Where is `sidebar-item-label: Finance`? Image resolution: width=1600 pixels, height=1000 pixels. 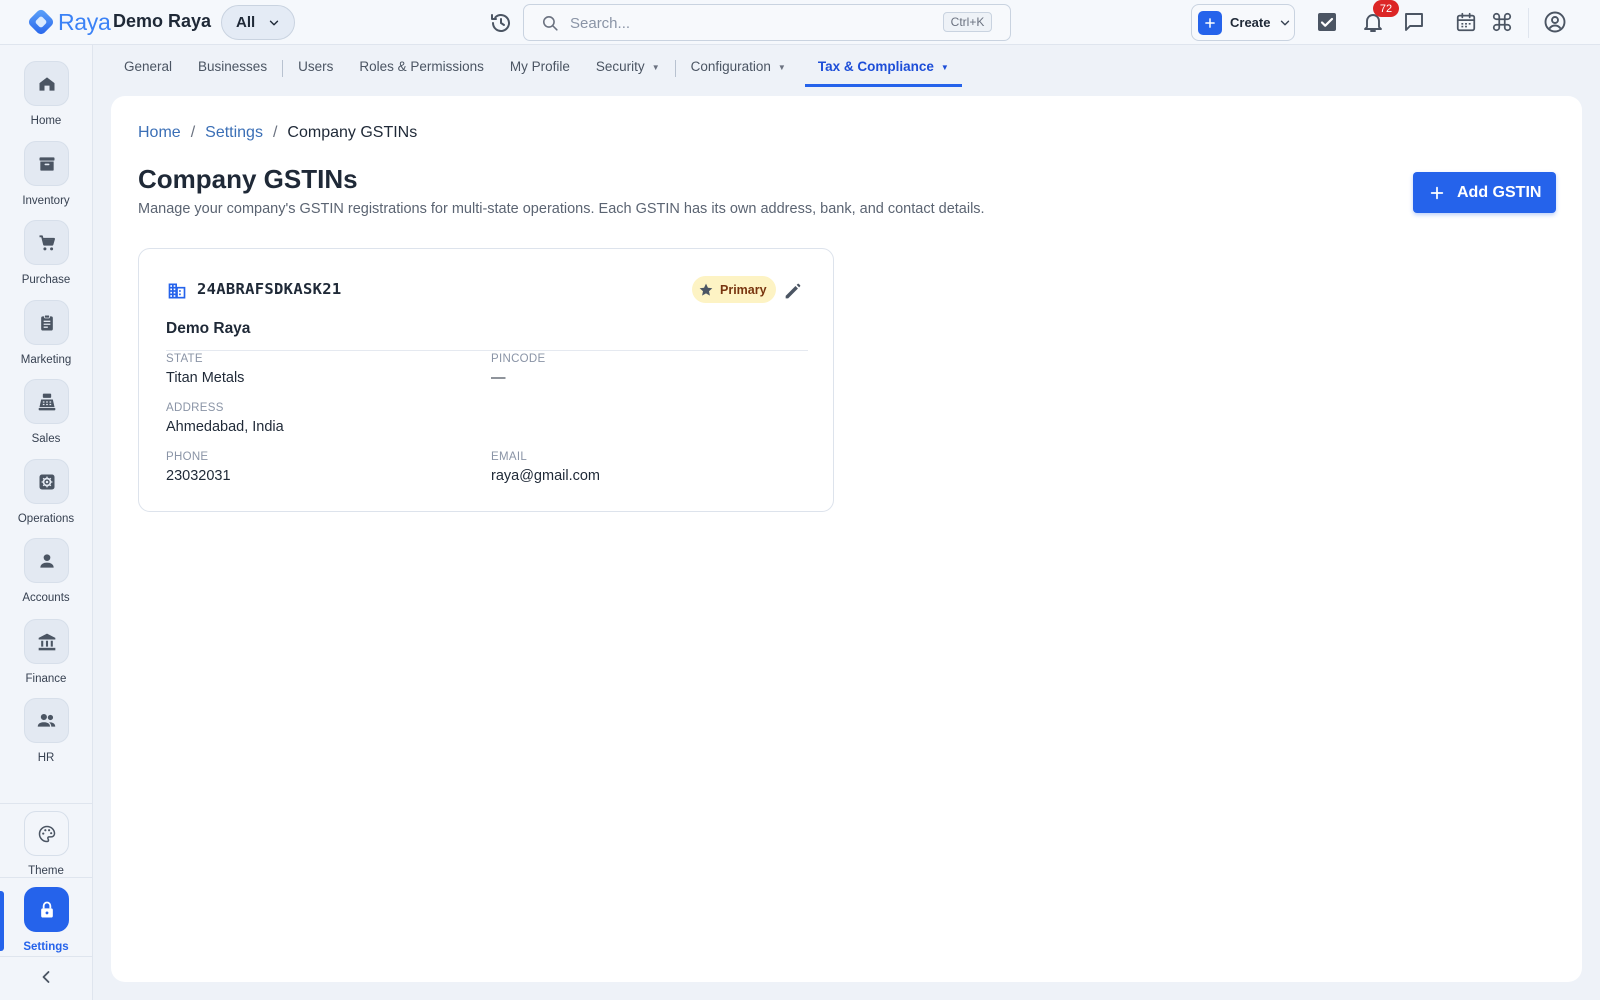
sidebar-item-label: Finance is located at coordinates (46, 679).